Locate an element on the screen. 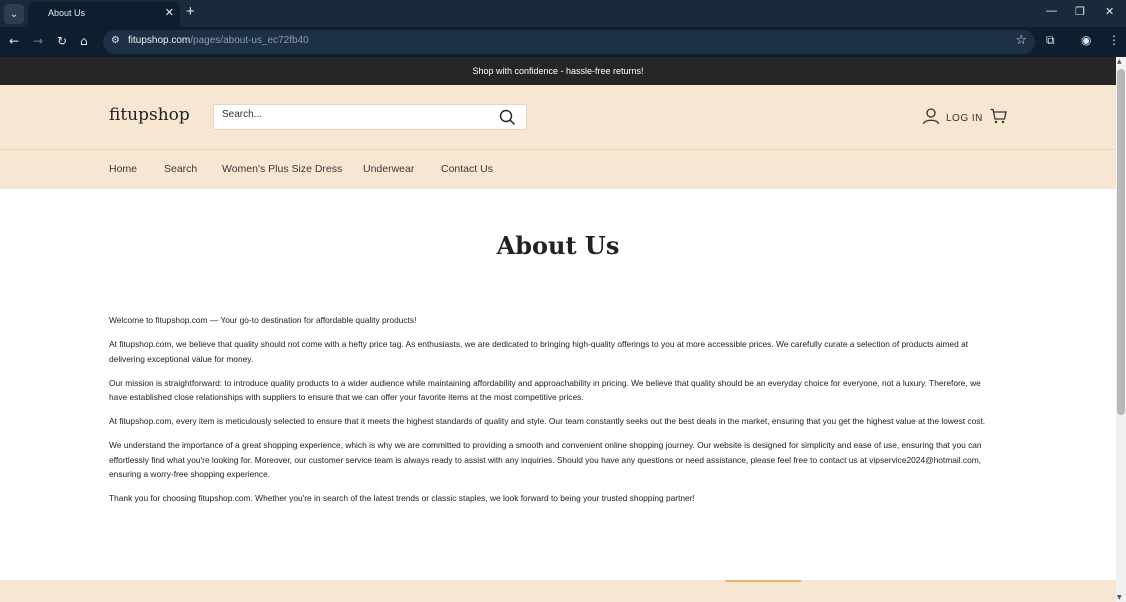  page-scrollbar: ▲ ▼ is located at coordinates (1121, 329).